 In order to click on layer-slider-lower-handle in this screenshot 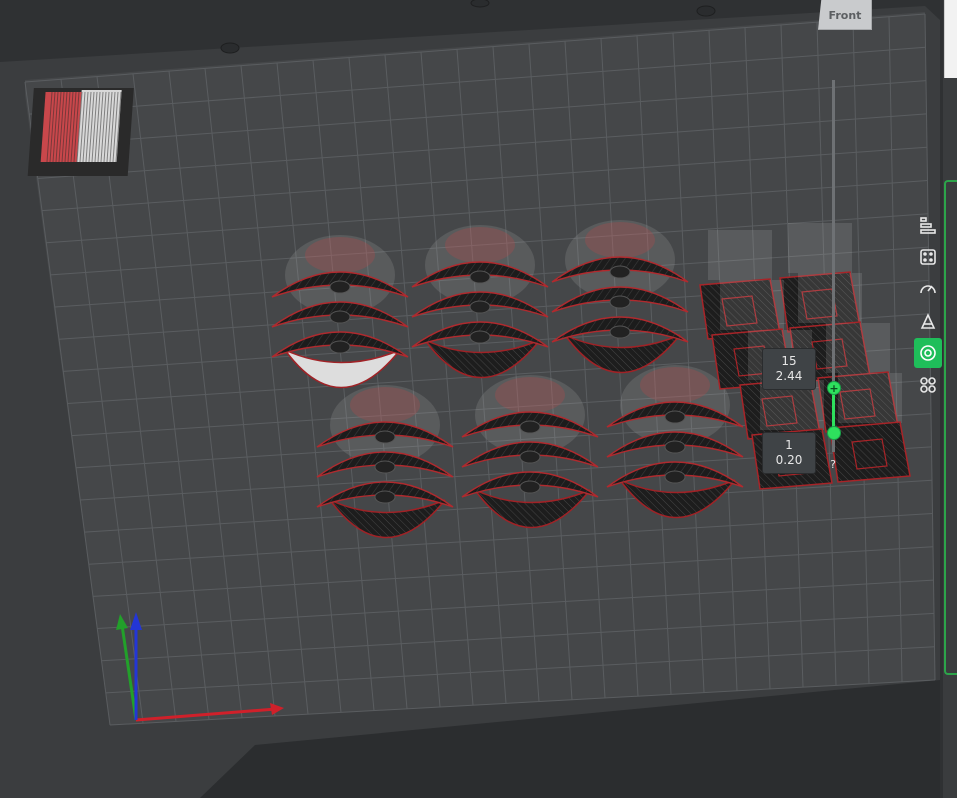, I will do `click(834, 433)`.